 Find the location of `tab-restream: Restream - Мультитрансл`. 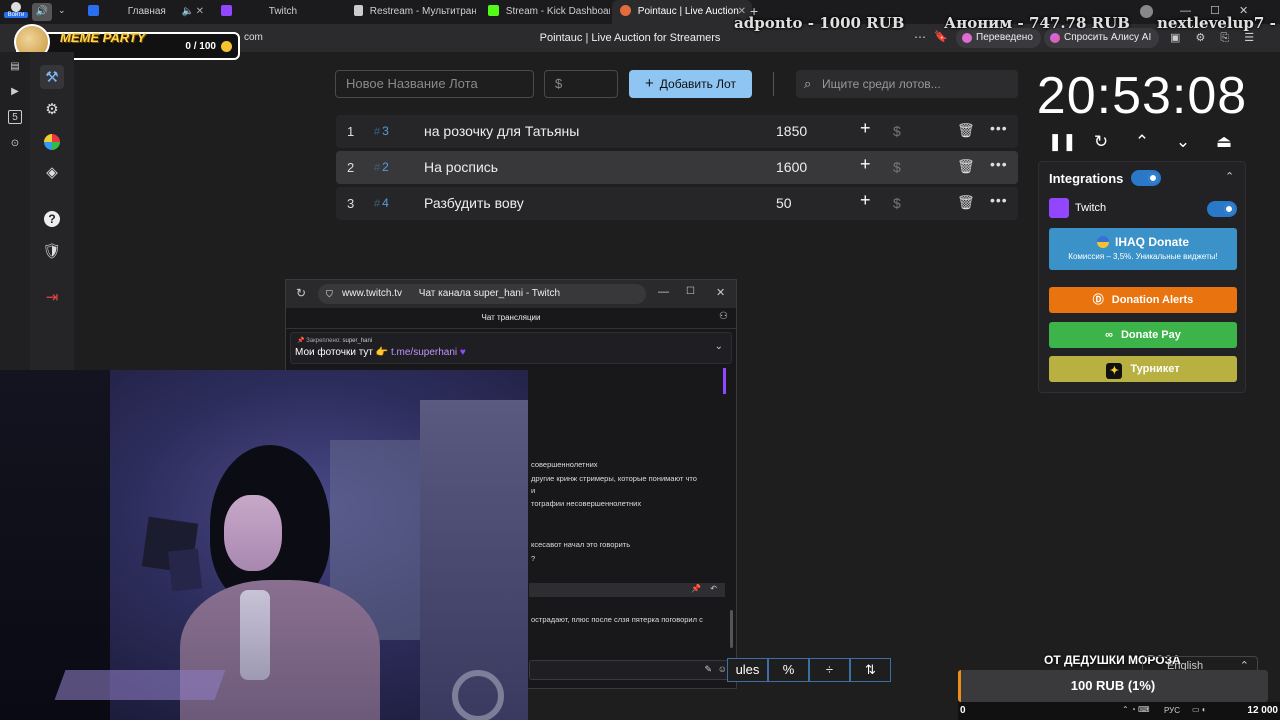

tab-restream: Restream - Мультитрансл is located at coordinates (412, 12).